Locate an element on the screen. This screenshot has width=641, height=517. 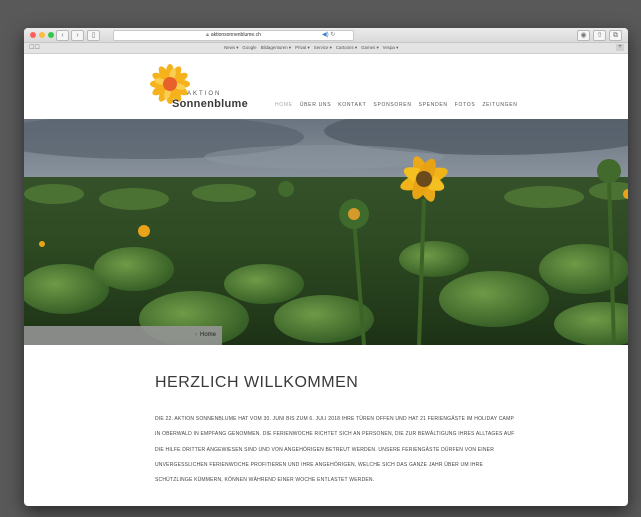
lock-icon: 🔒︎ is located at coordinates (207, 35).